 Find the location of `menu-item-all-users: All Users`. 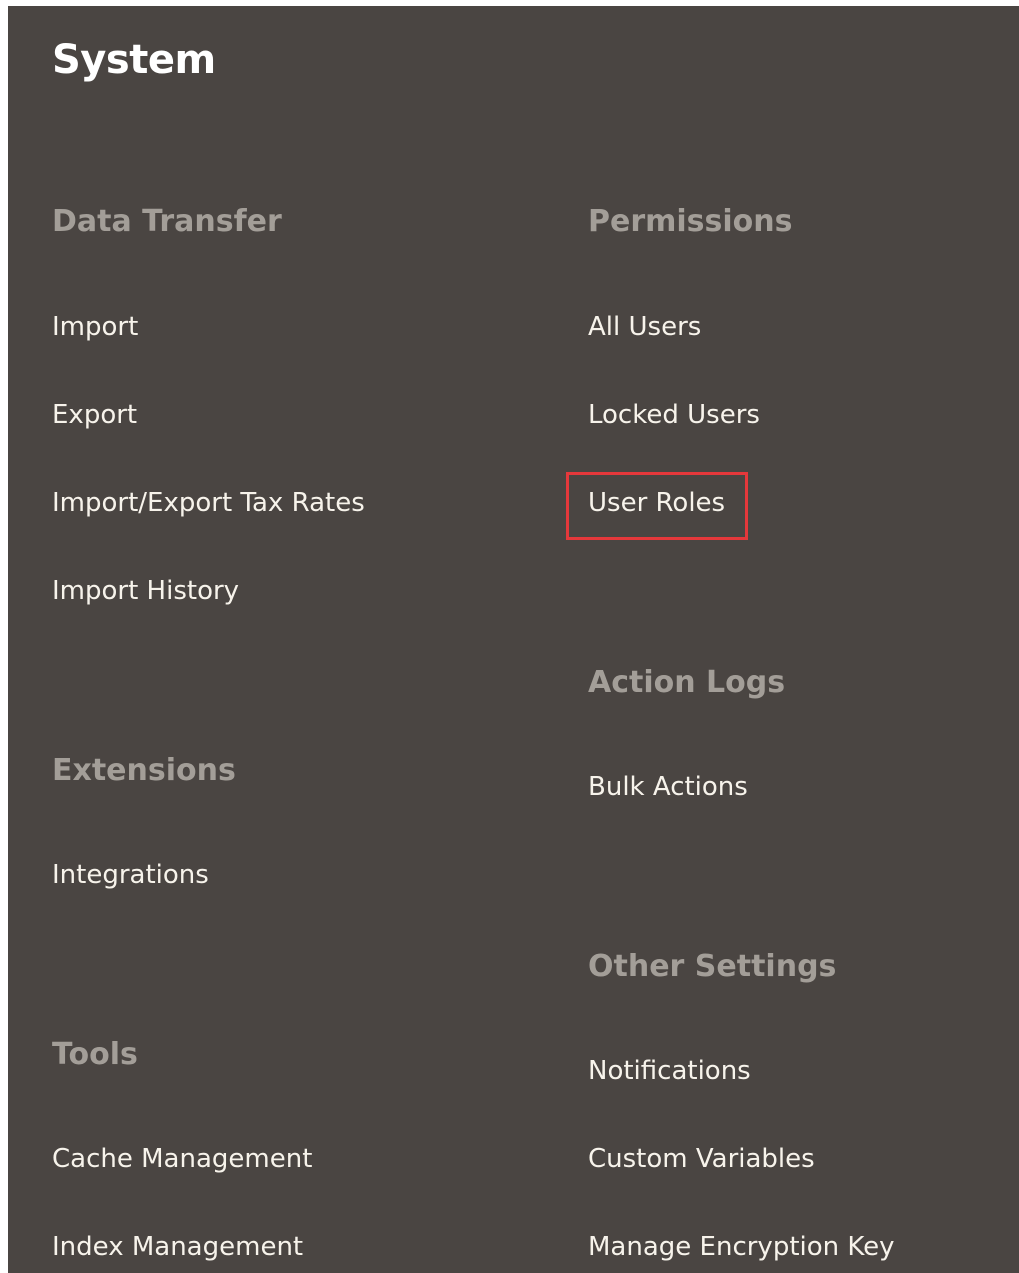

menu-item-all-users: All Users is located at coordinates (644, 327).